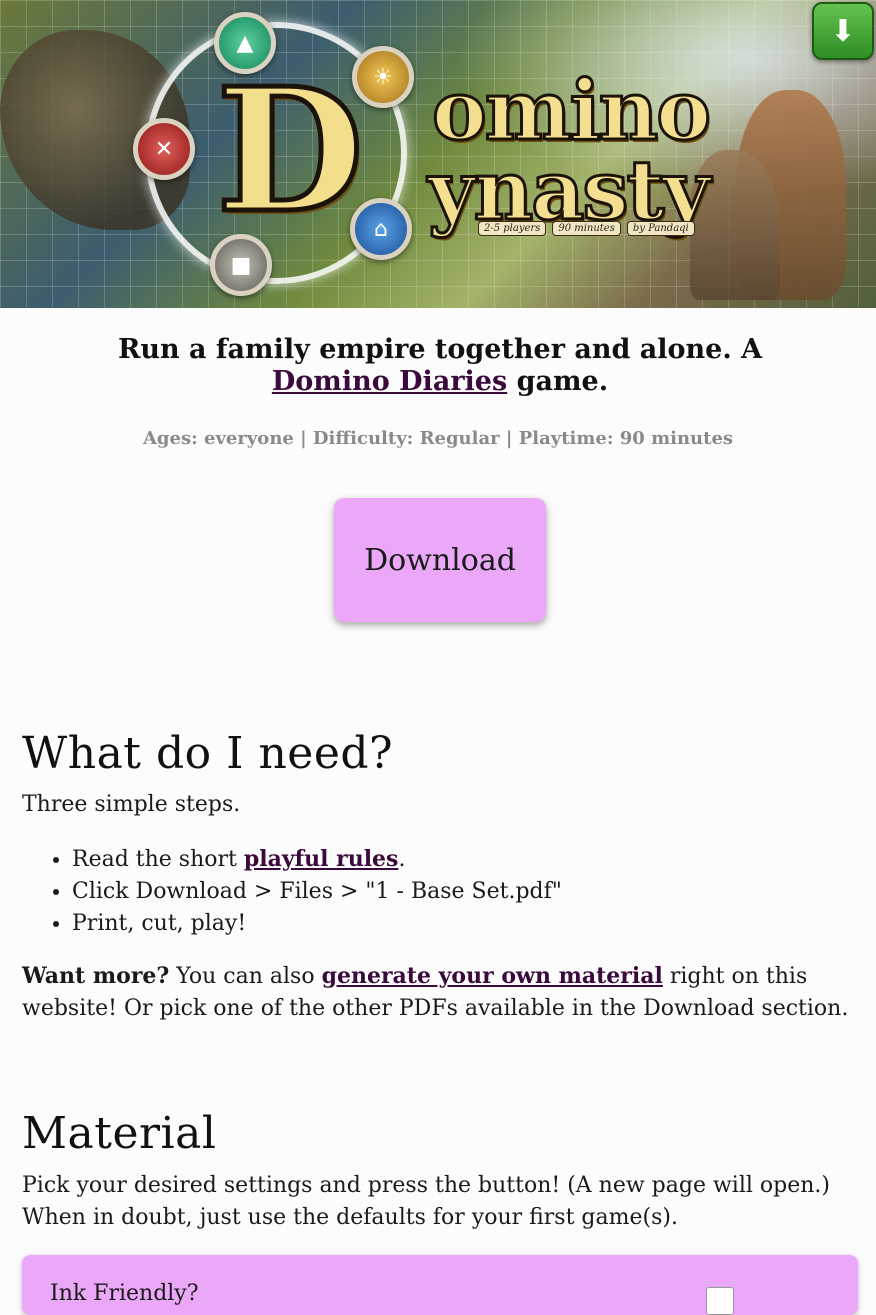 This screenshot has height=1315, width=876. Describe the element at coordinates (402, 859) in the screenshot. I see `step1-suffix: .` at that location.